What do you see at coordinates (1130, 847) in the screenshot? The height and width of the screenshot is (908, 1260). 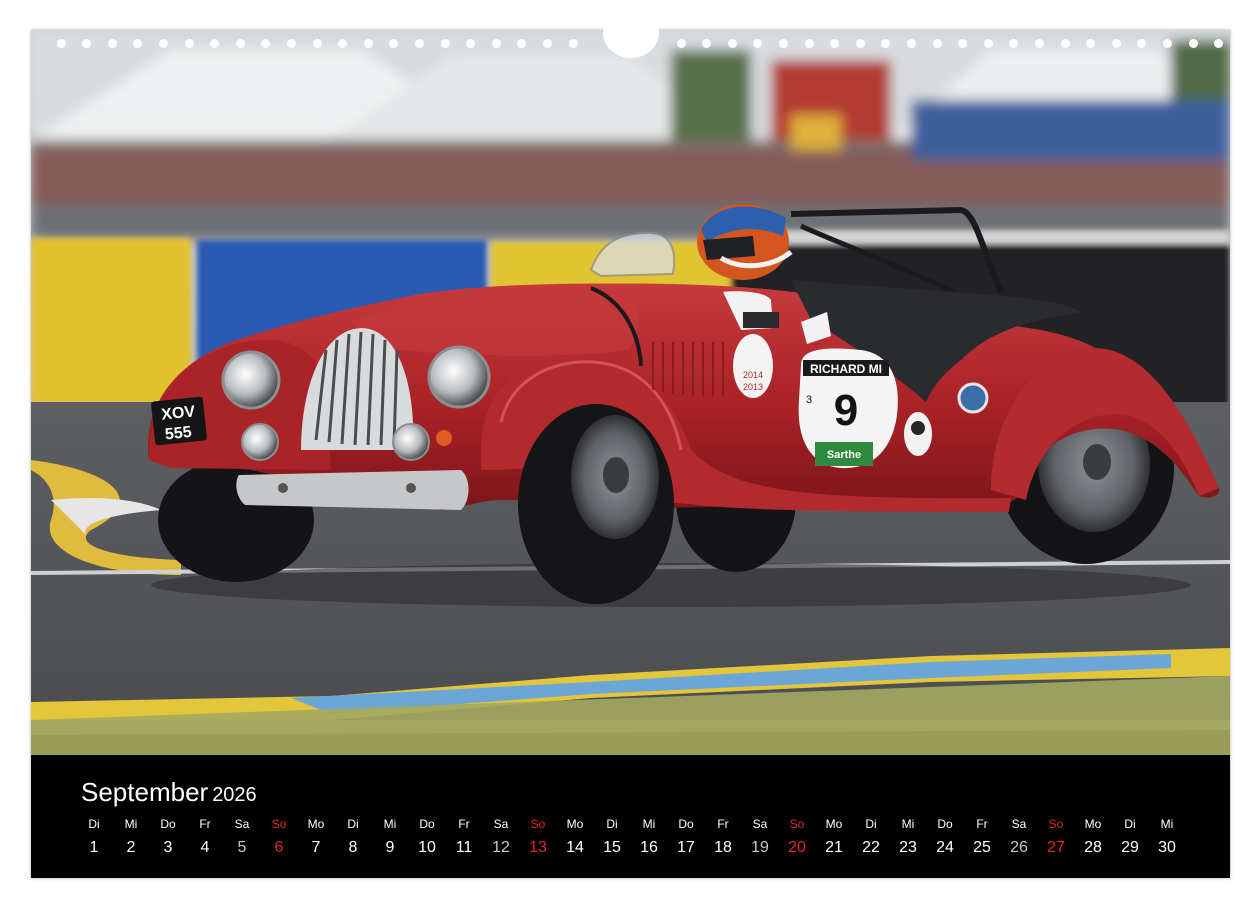 I see `date-number: 29` at bounding box center [1130, 847].